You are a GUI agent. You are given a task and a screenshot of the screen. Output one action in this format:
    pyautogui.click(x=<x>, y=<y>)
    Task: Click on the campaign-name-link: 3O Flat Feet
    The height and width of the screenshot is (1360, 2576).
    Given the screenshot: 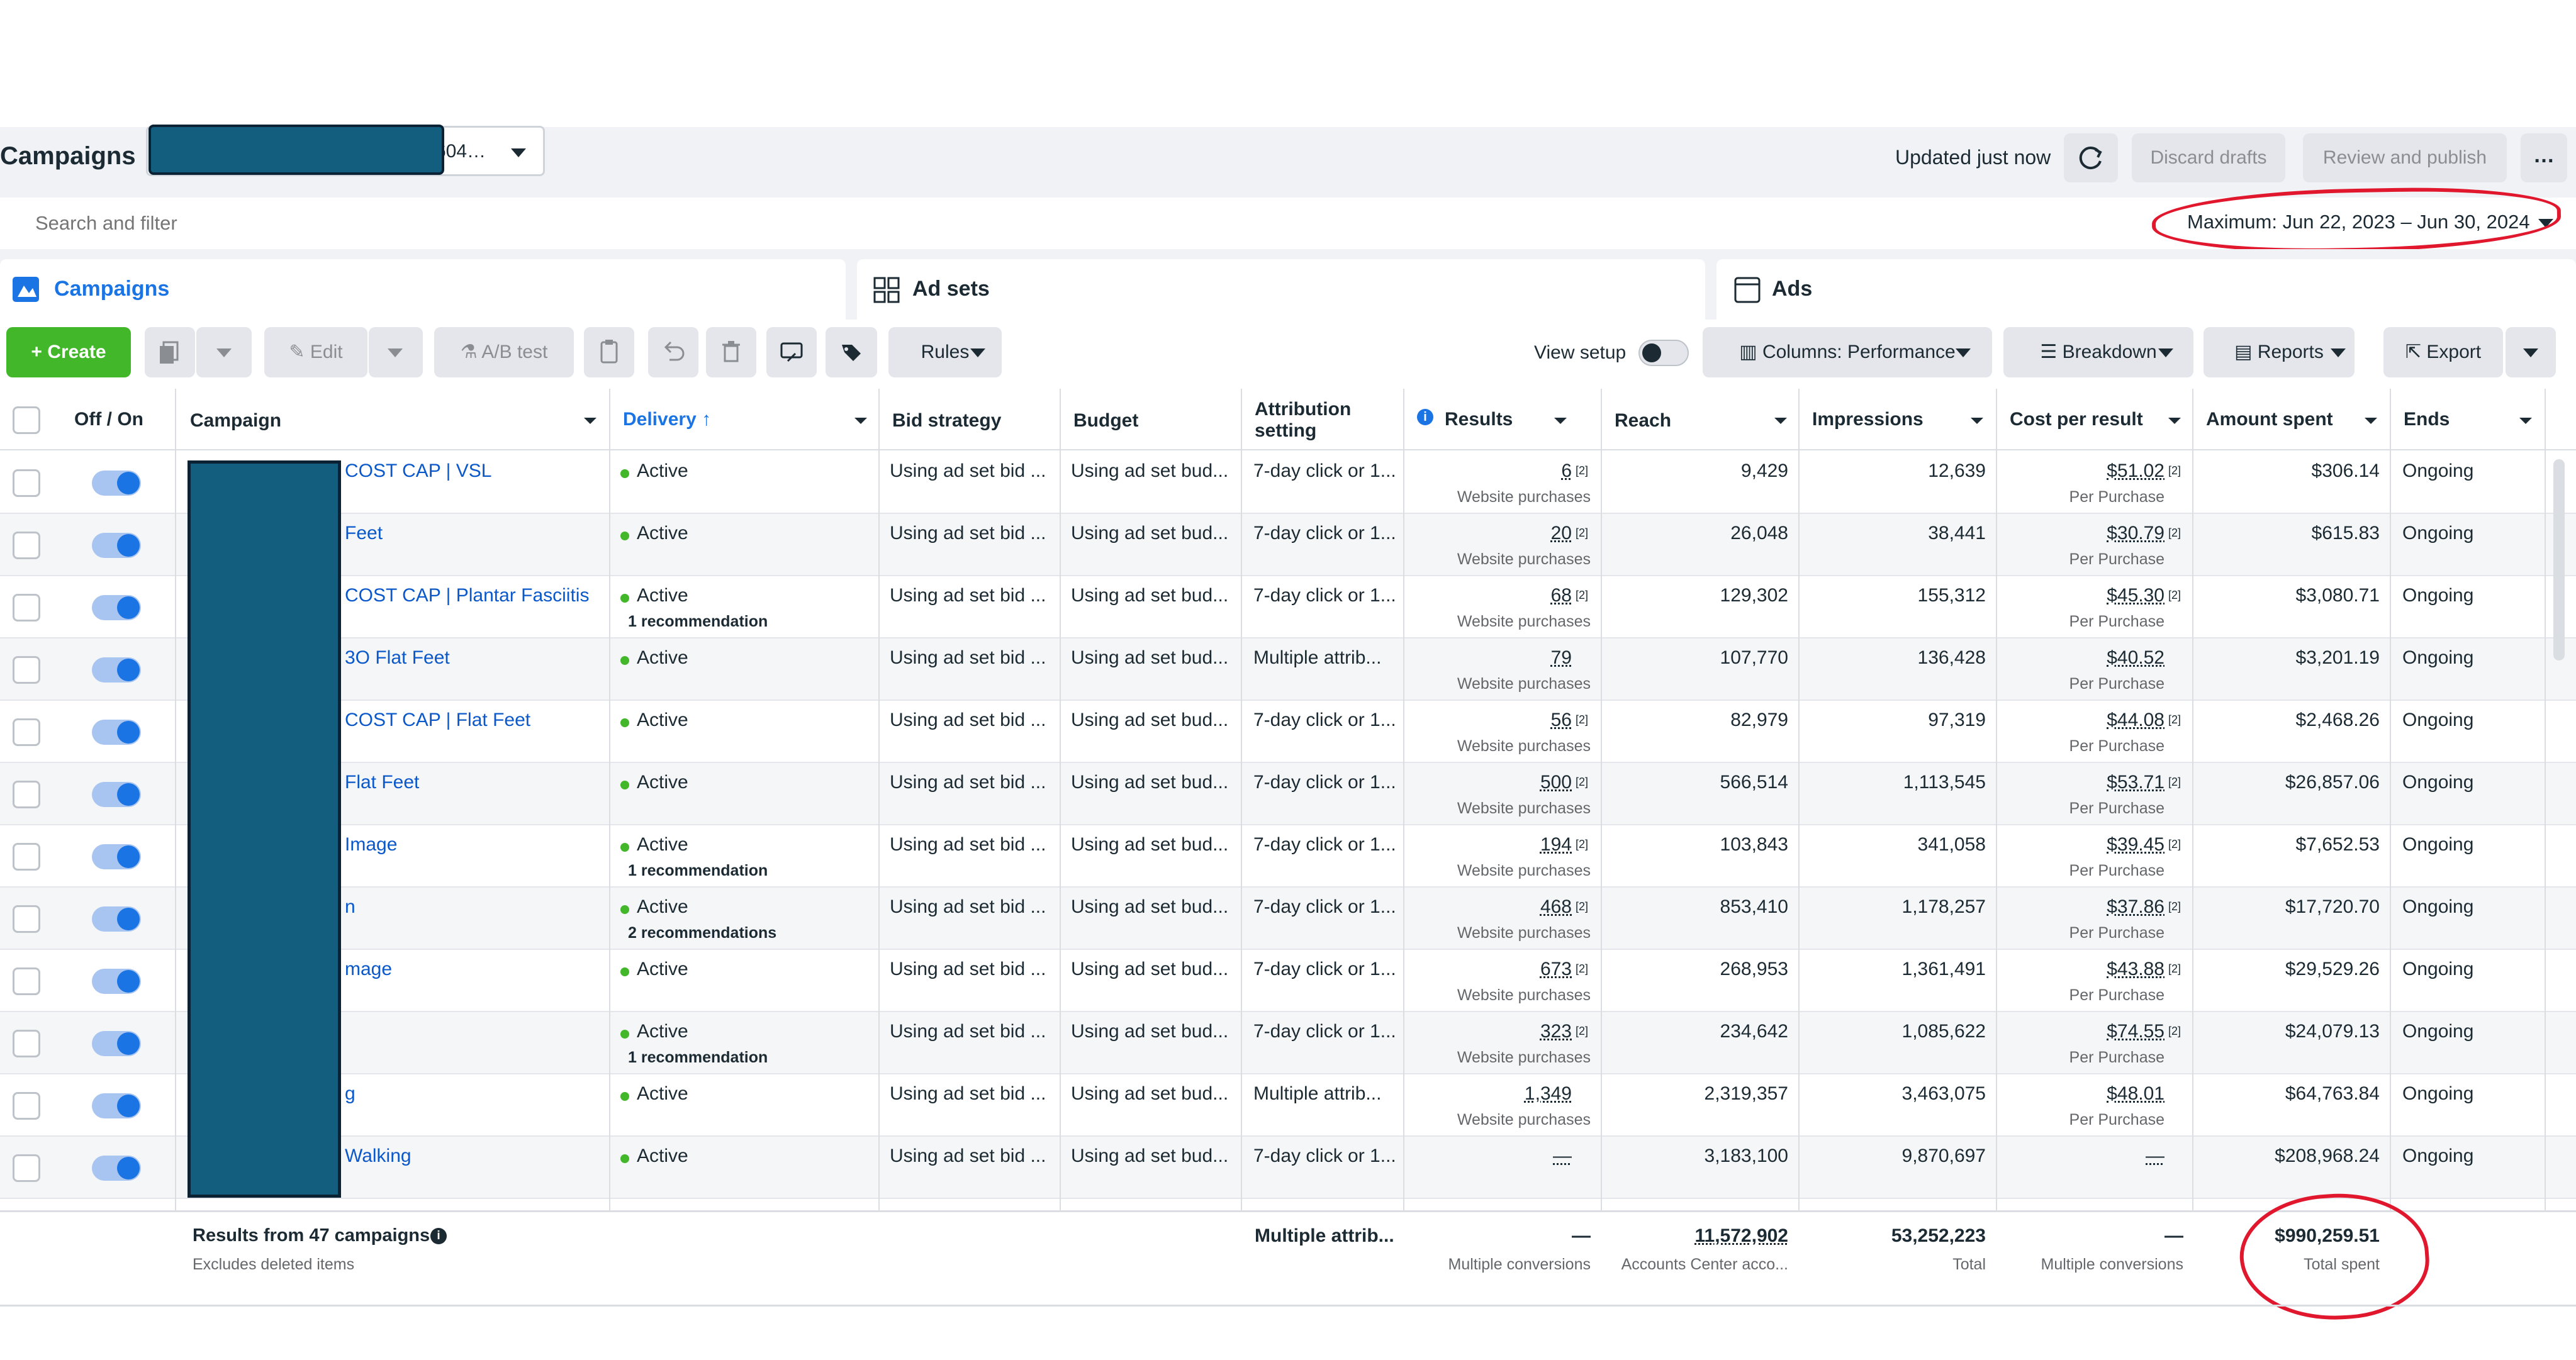 What is the action you would take?
    pyautogui.click(x=474, y=658)
    